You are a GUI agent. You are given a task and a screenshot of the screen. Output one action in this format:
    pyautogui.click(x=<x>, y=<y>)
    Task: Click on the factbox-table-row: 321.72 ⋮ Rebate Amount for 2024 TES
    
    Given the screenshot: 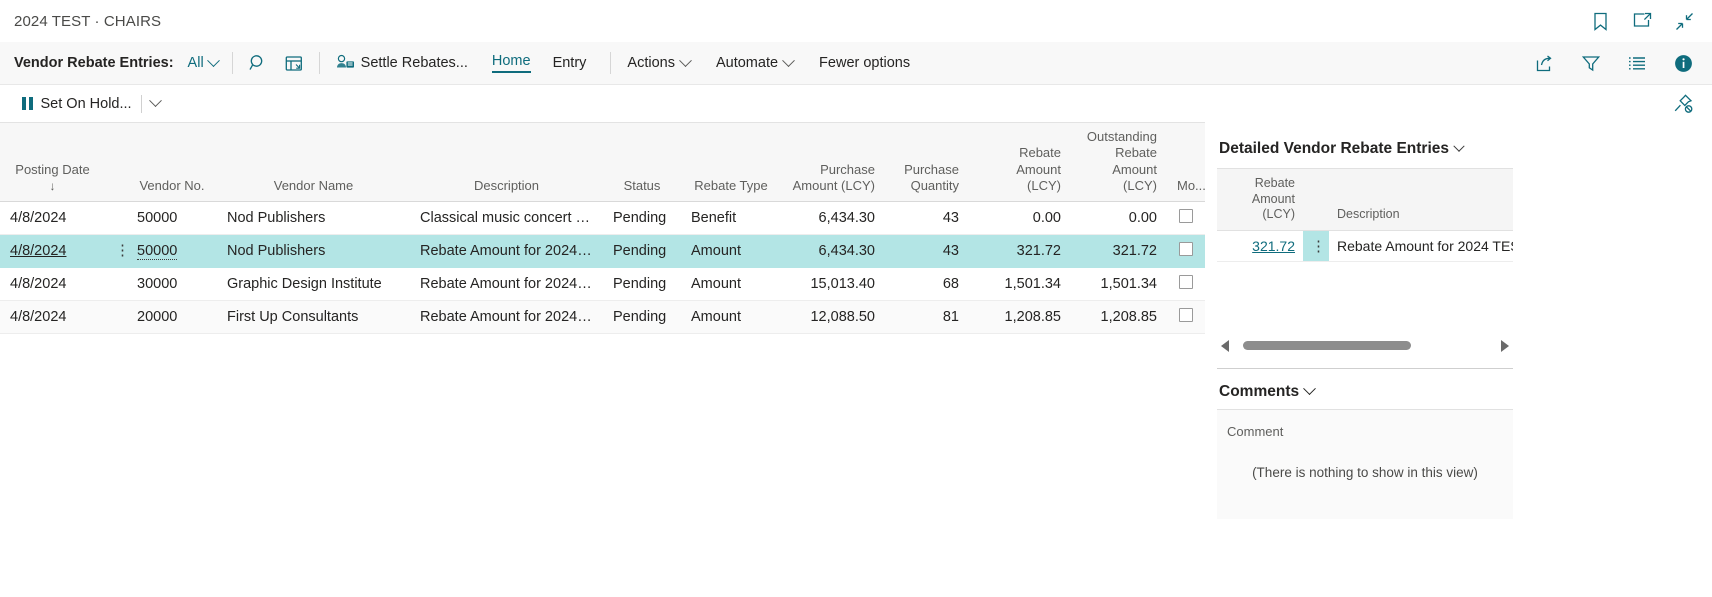 What is the action you would take?
    pyautogui.click(x=1365, y=246)
    